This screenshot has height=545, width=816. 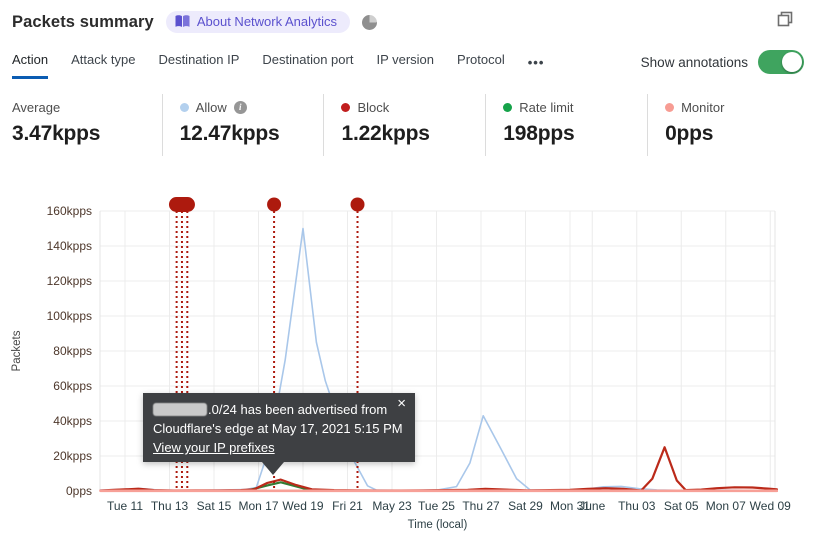 I want to click on y-axis-title: Packets, so click(x=17, y=350).